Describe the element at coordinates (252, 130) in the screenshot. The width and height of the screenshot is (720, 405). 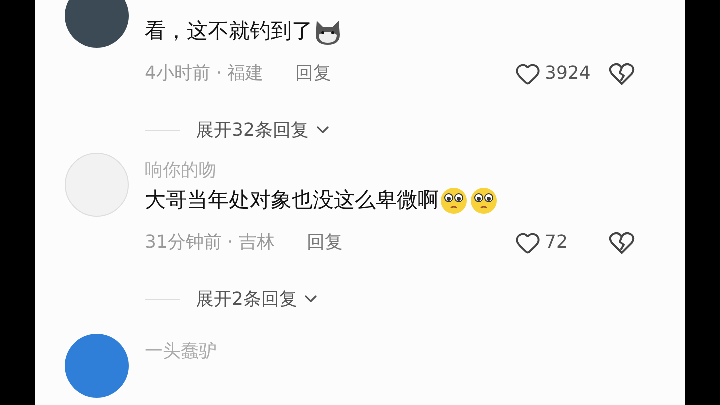
I see `expand-replies-link: 展开32条回复` at that location.